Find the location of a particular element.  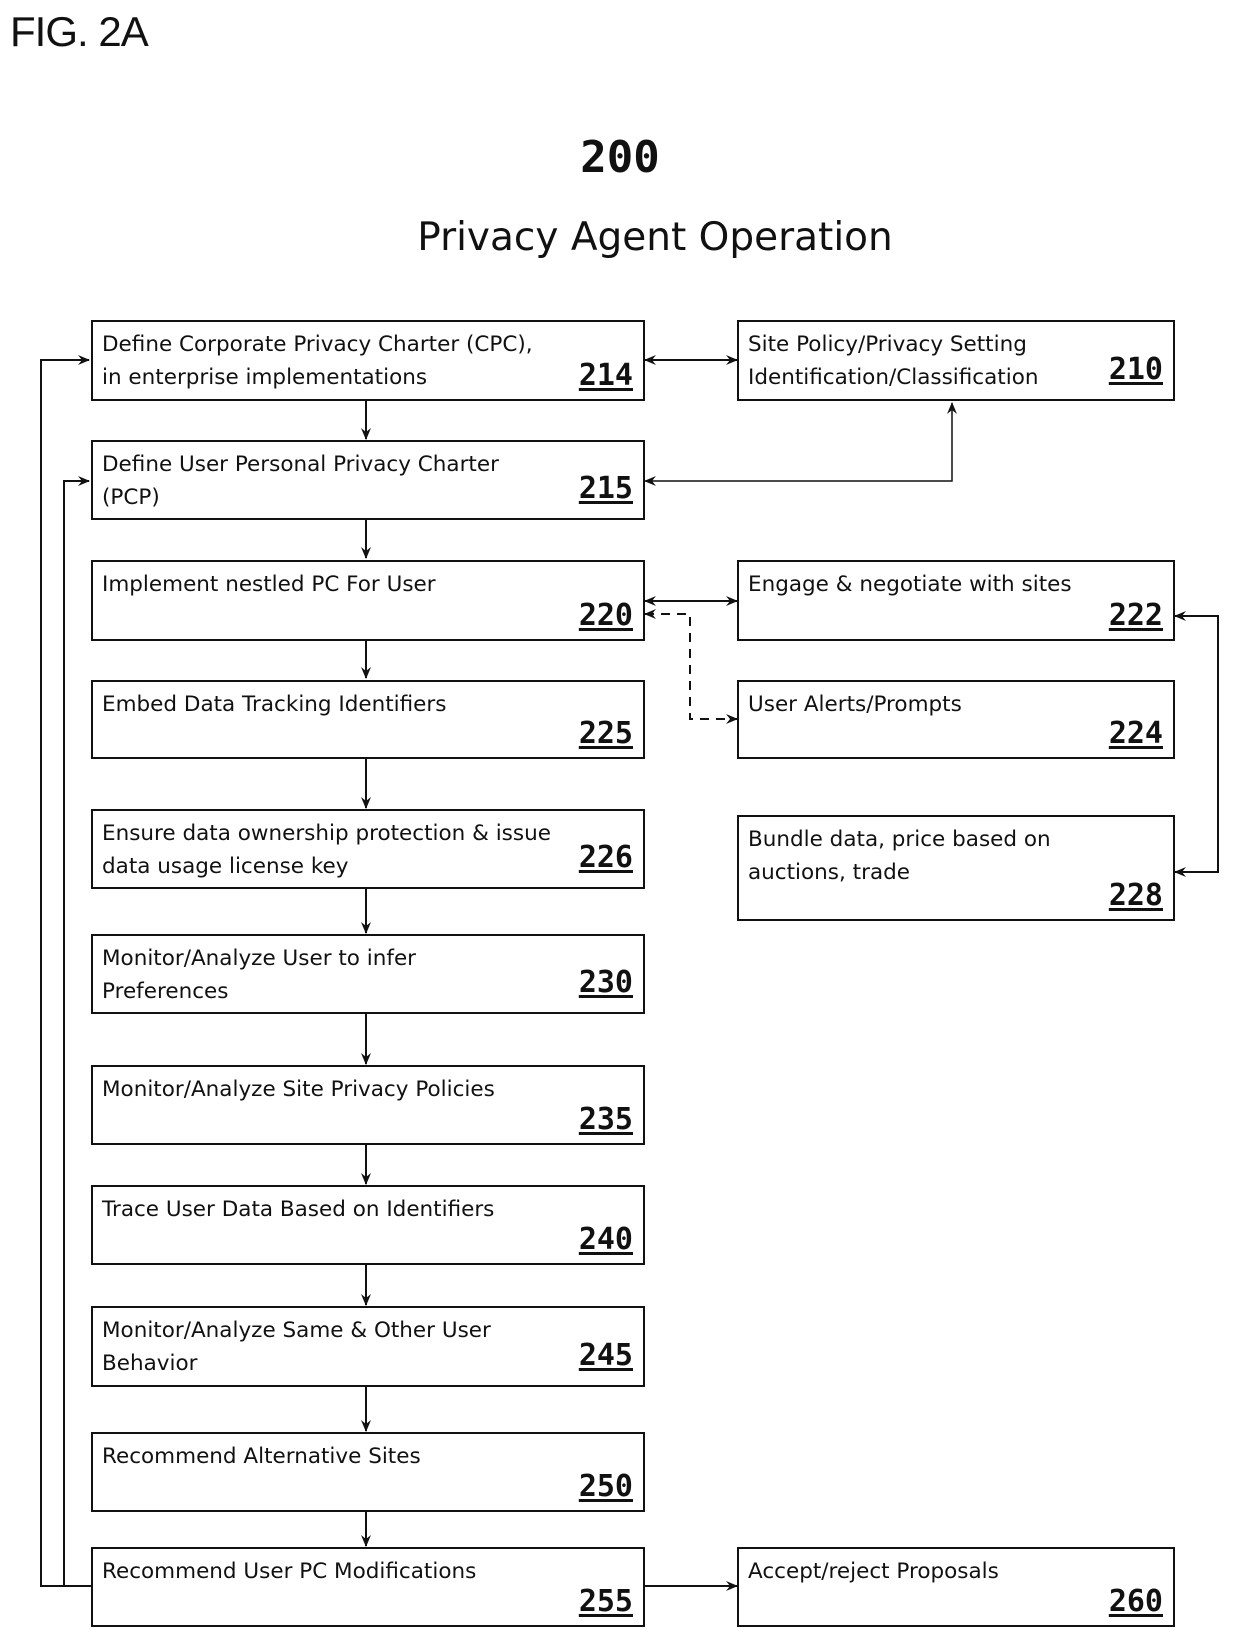

step-box-255: Recommend User PC Modifications 255 is located at coordinates (368, 1587).